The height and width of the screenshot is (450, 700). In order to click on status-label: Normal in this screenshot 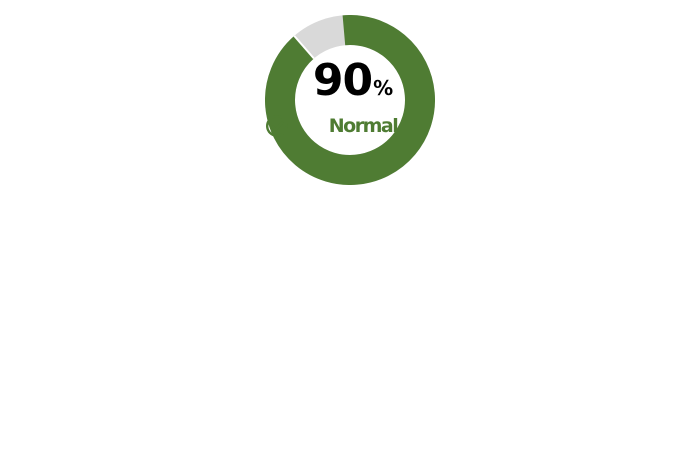, I will do `click(363, 126)`.